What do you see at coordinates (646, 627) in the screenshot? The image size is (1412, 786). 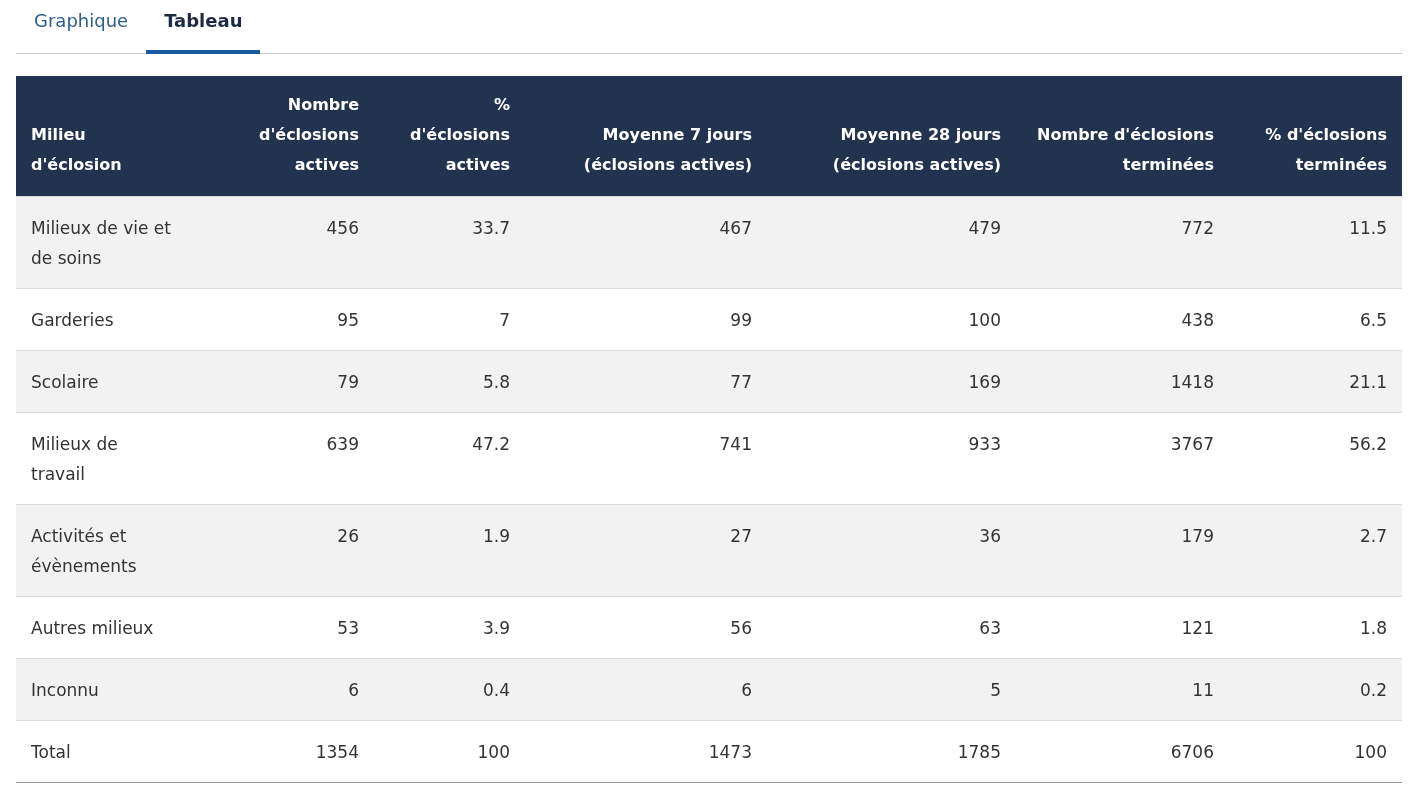 I see `table-cell: 56` at bounding box center [646, 627].